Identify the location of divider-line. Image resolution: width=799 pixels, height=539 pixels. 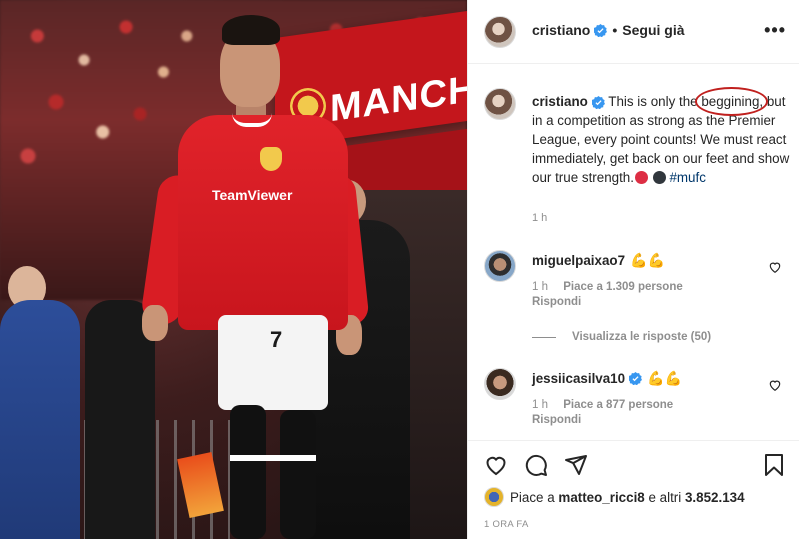
(544, 337).